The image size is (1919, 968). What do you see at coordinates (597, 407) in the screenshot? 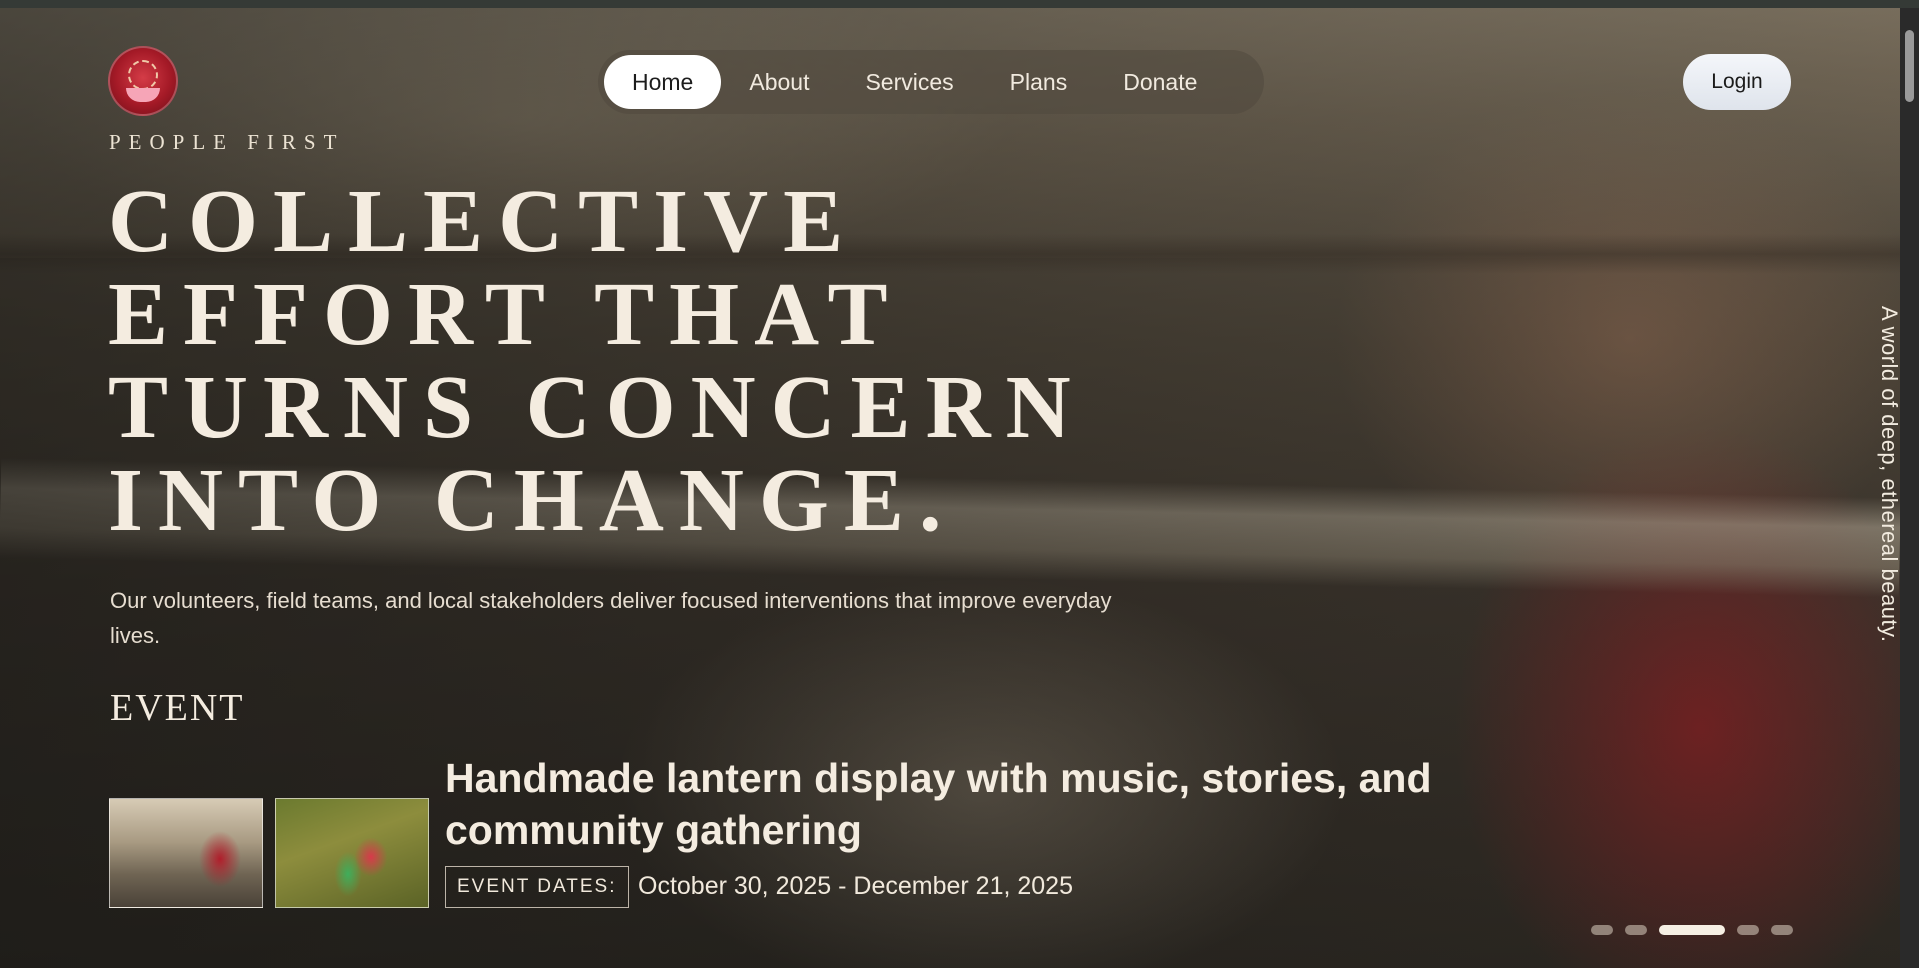
I see `headline-line: TURNS CONCERN` at bounding box center [597, 407].